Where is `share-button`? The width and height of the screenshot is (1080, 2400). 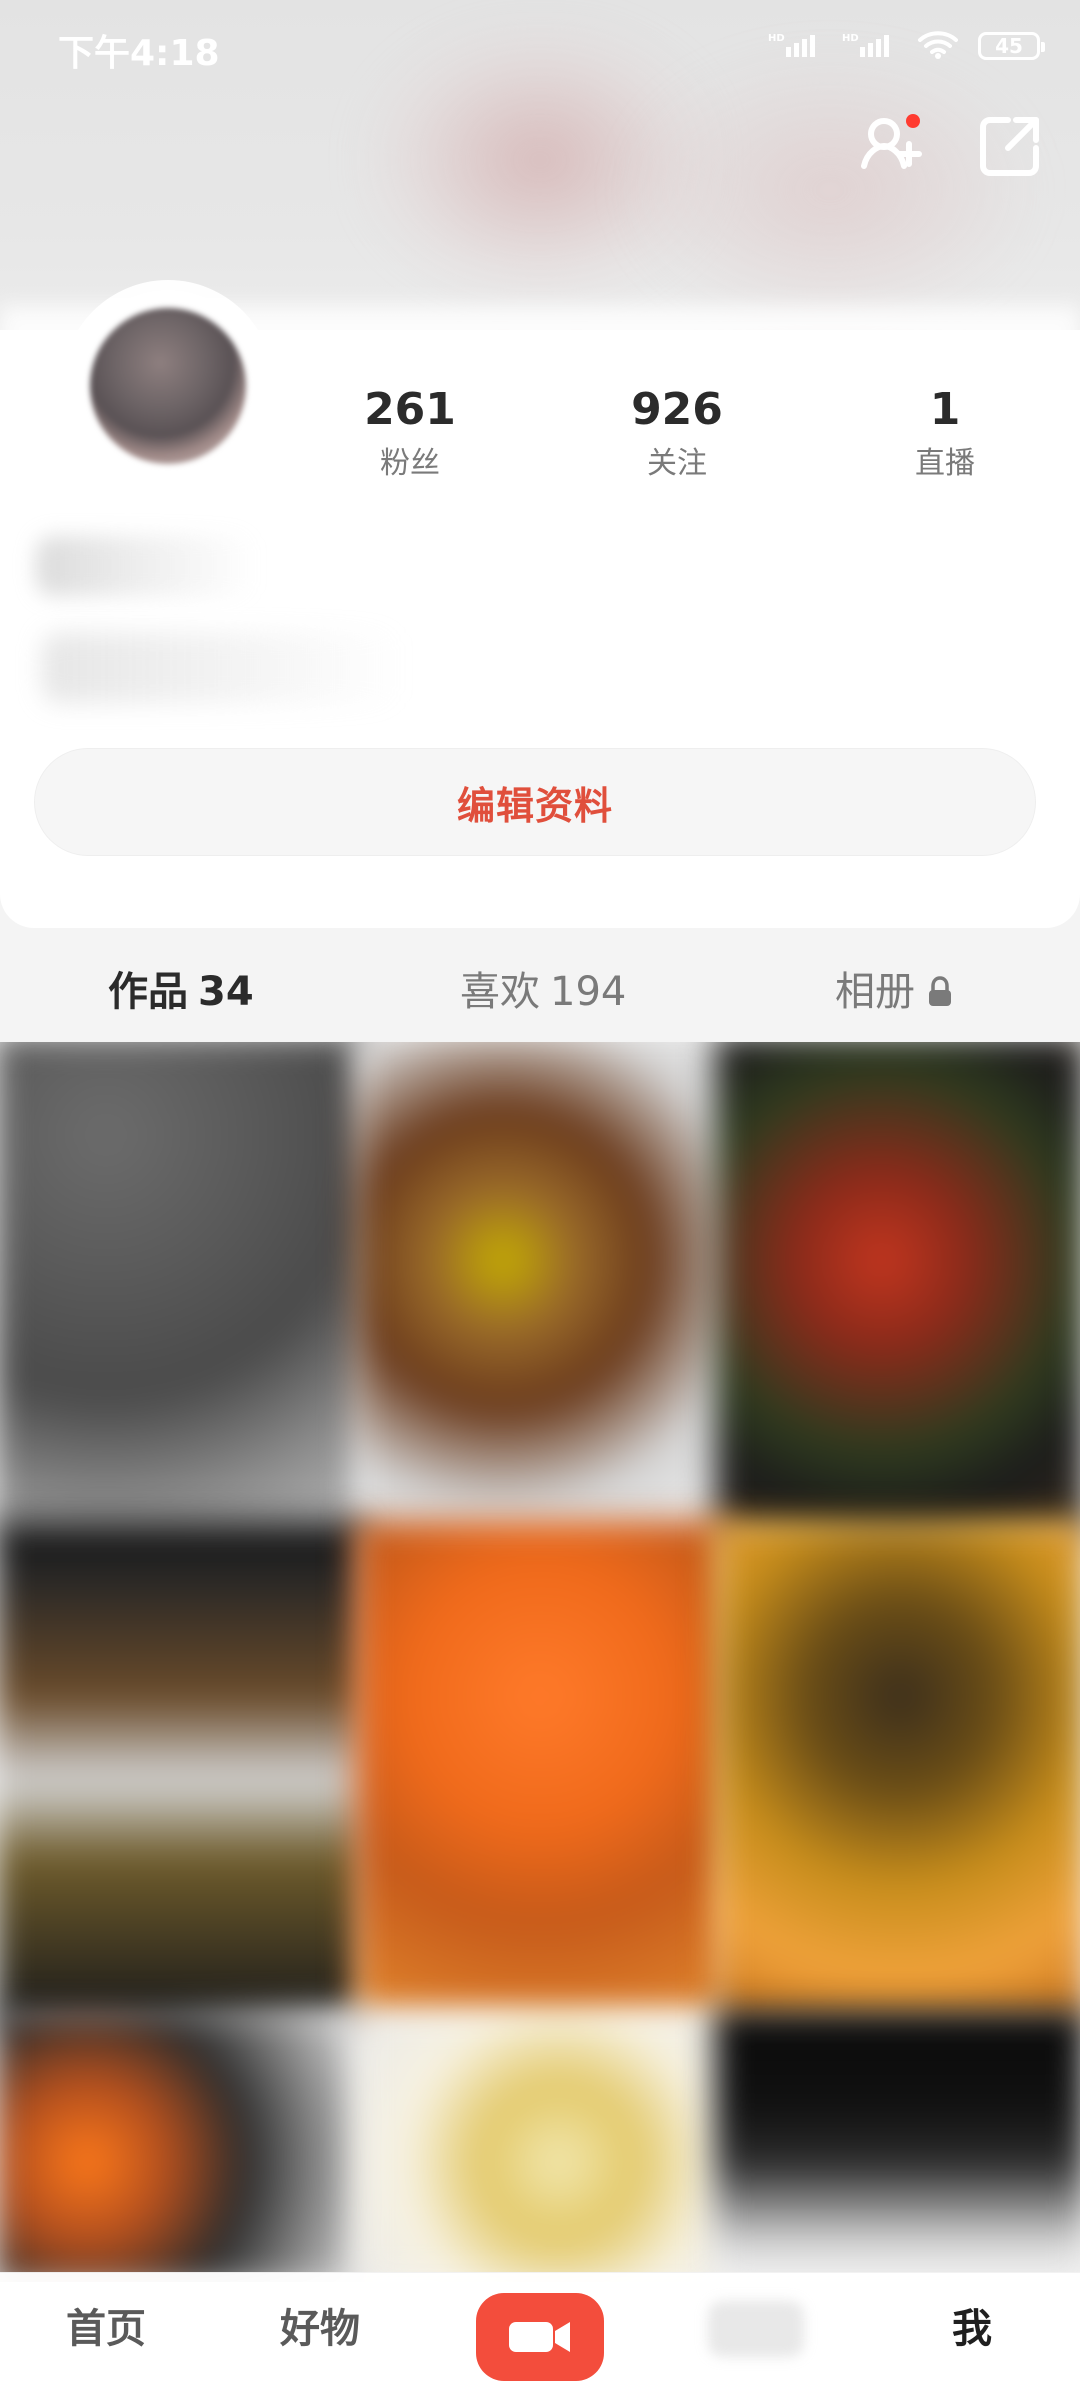
share-button is located at coordinates (1012, 144).